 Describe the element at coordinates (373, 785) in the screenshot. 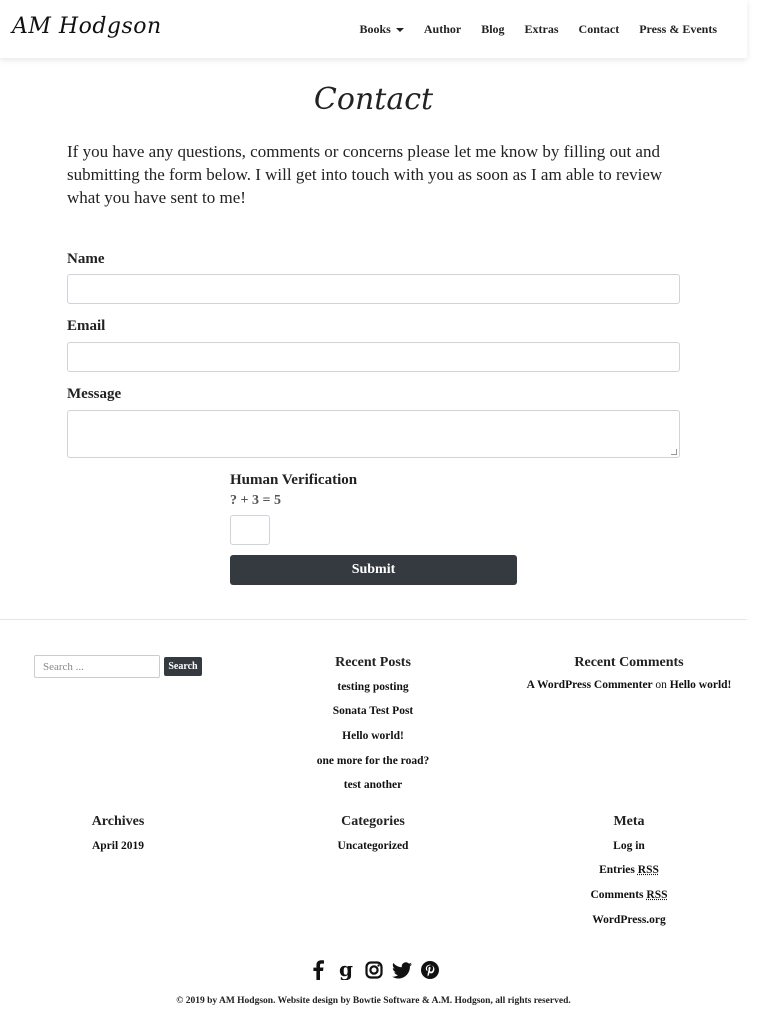

I see `recent-post-link: test another` at that location.